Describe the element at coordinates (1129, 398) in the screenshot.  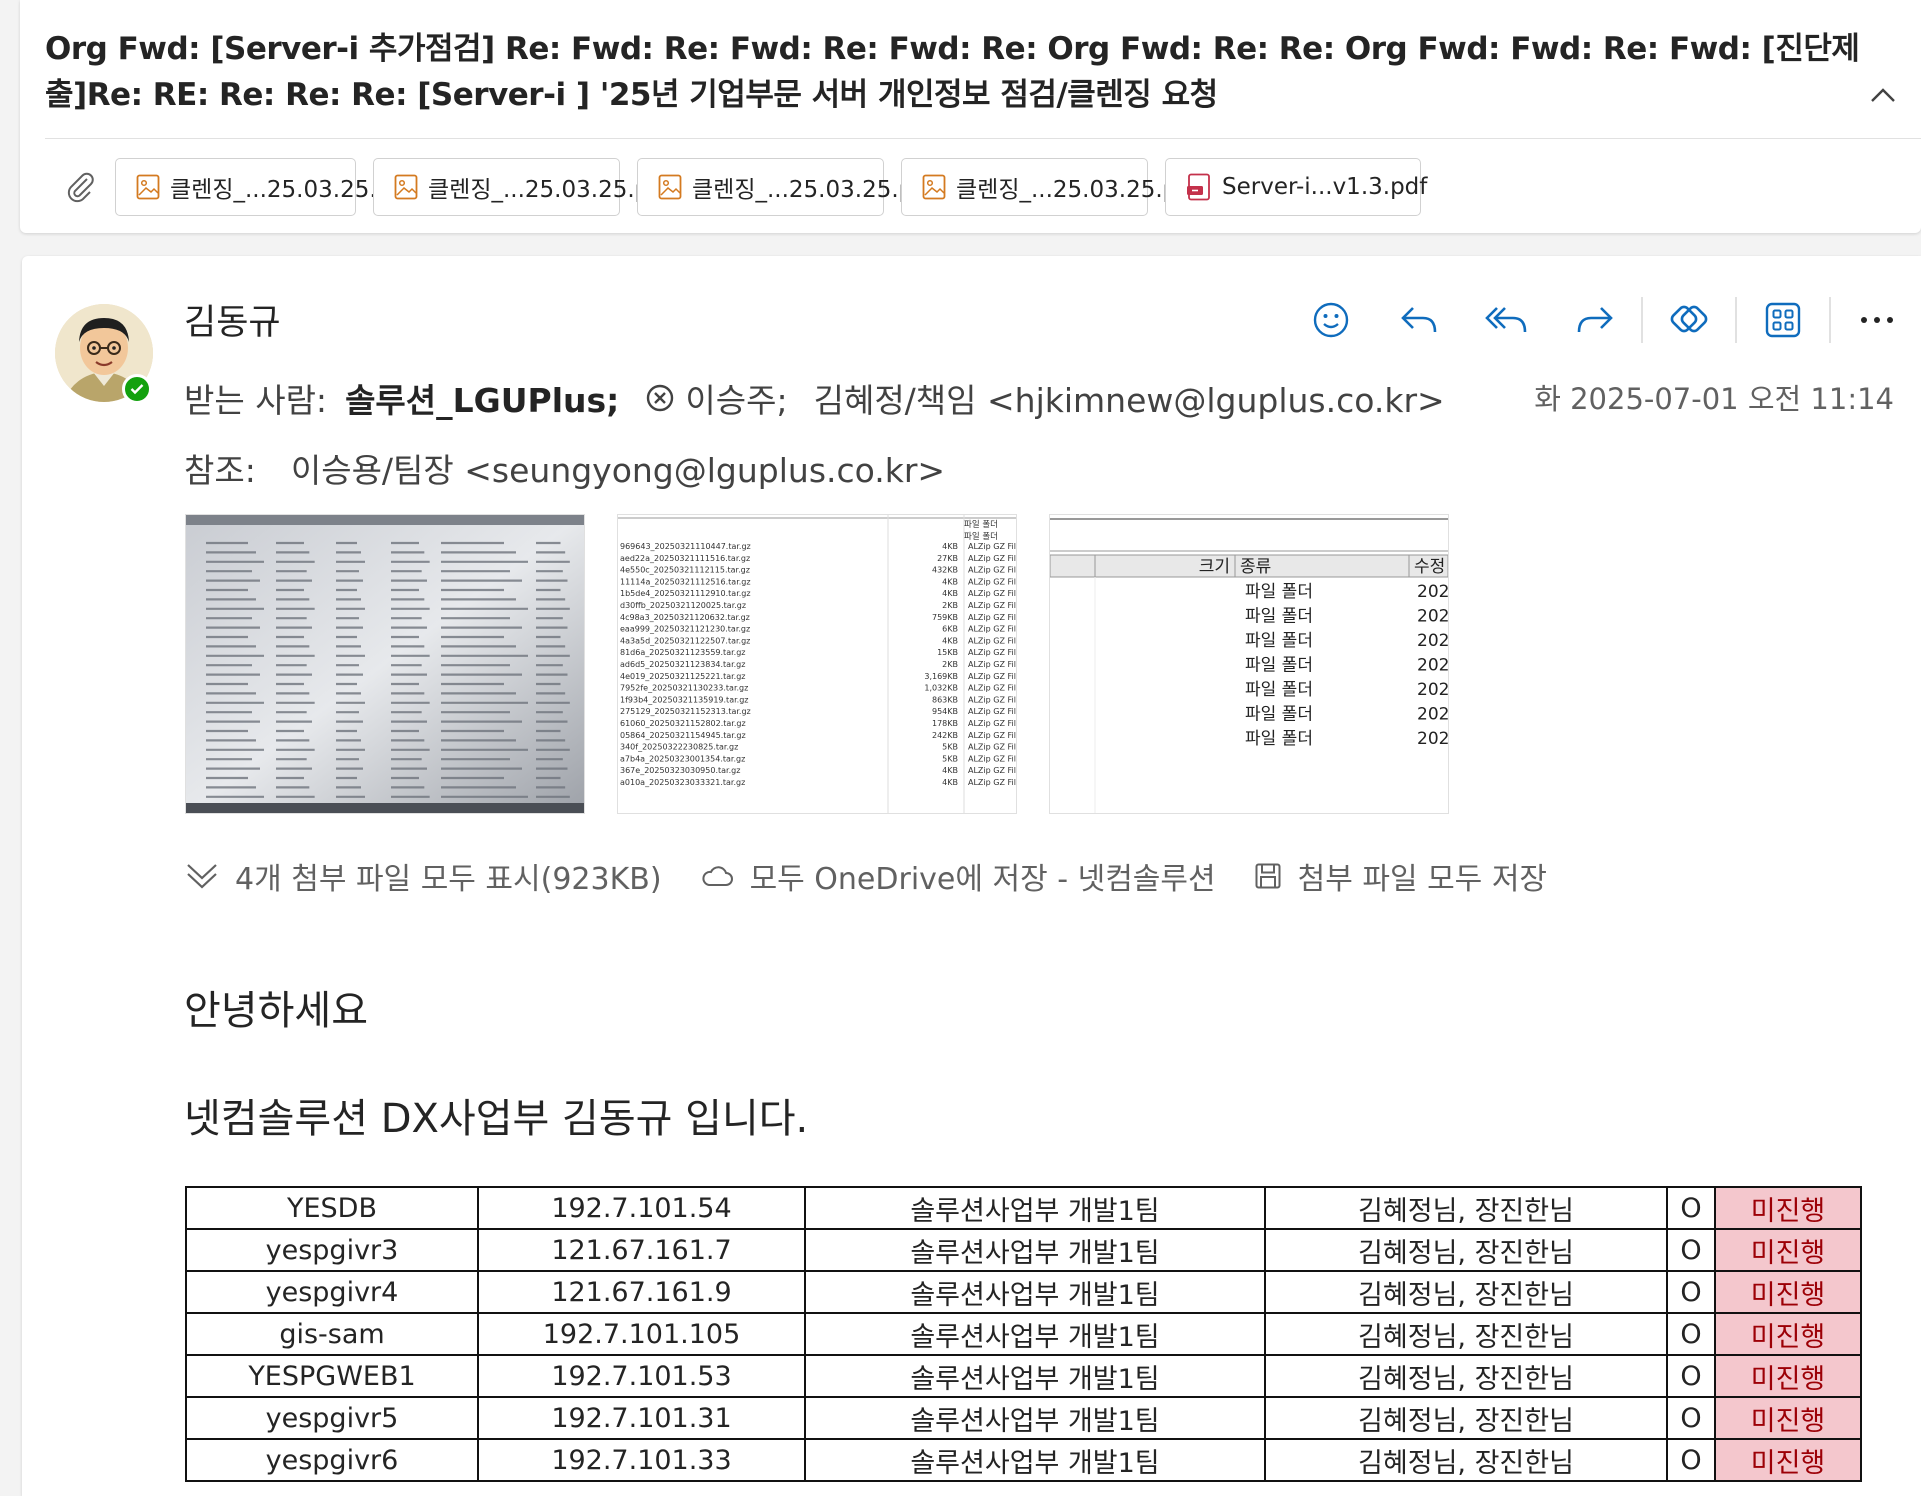
I see `recipient: 김혜정/책임 <hjkimnew@lguplus.co.kr>` at that location.